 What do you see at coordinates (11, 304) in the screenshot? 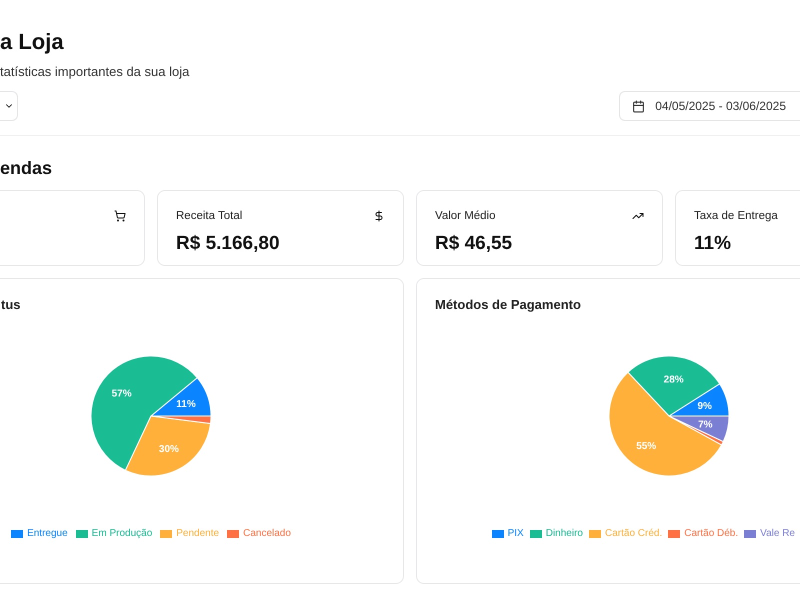
I see `chart-title: tus` at bounding box center [11, 304].